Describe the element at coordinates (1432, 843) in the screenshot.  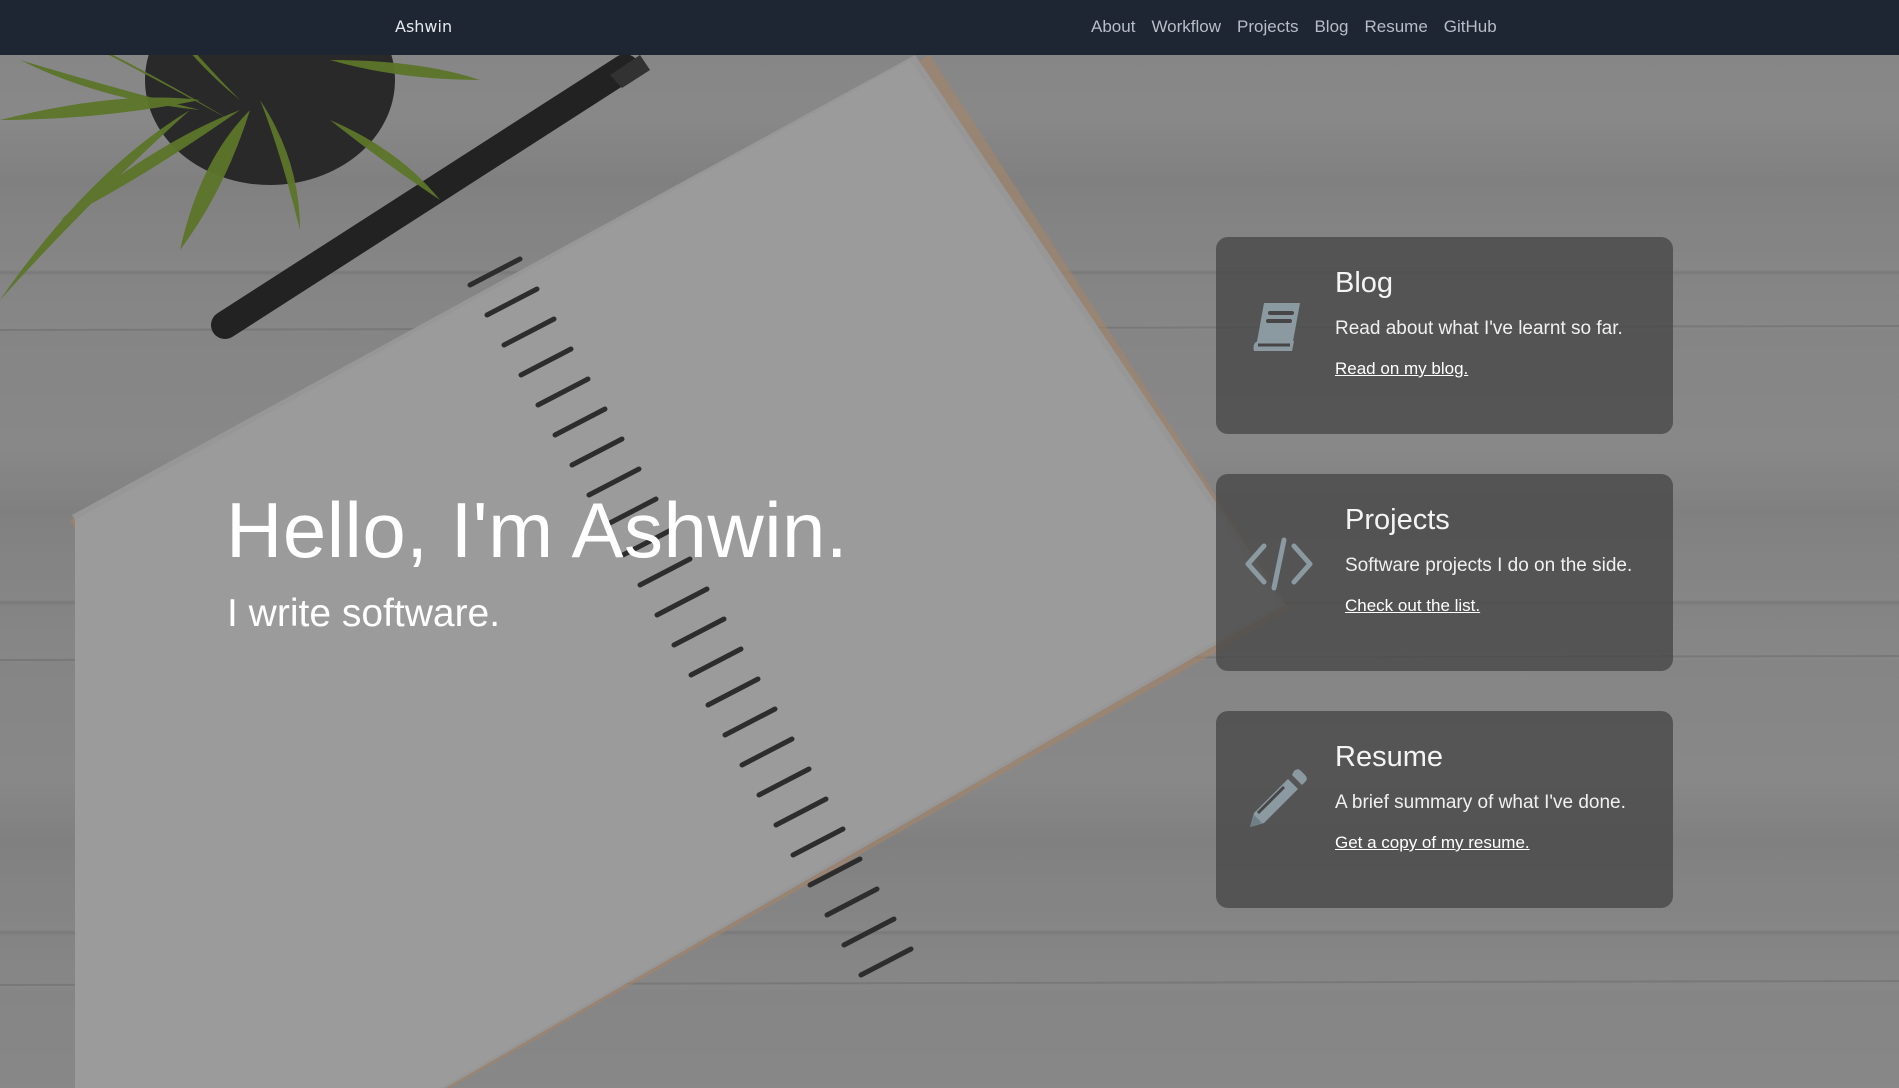
I see `resume-link: Get a copy of my resume.` at that location.